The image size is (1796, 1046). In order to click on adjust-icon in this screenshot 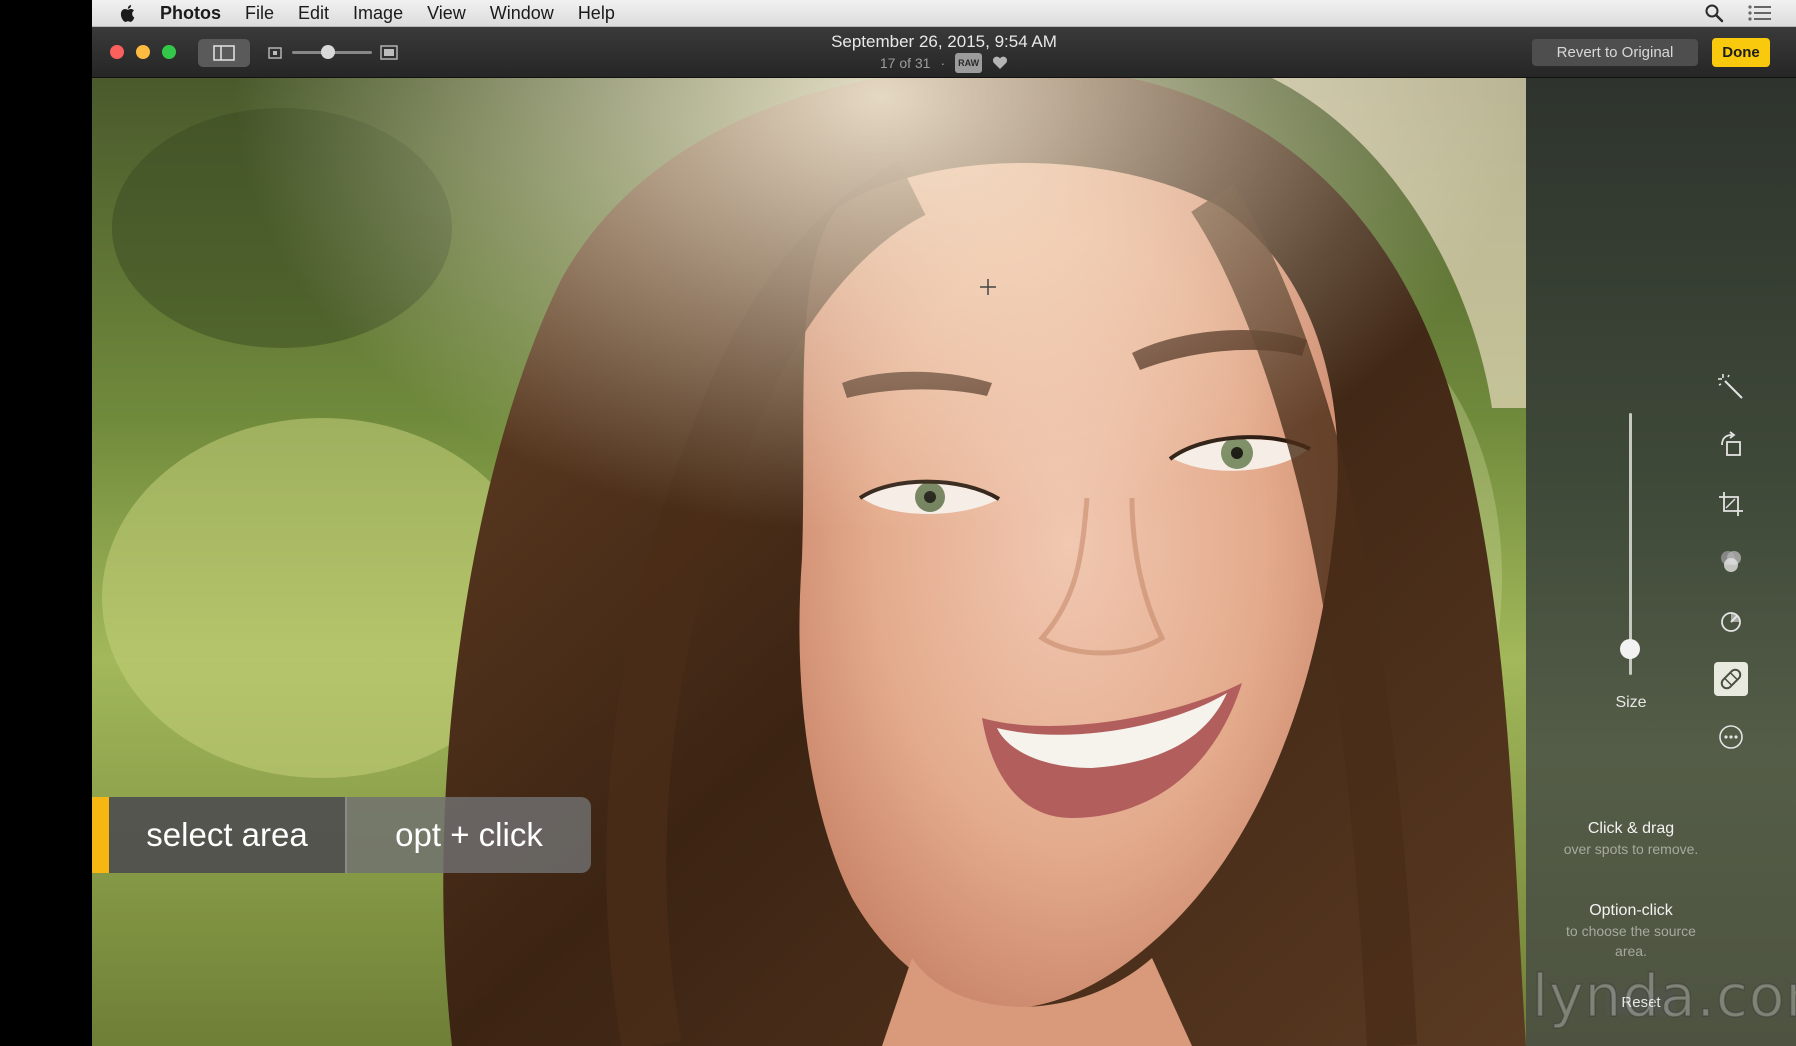, I will do `click(1731, 622)`.